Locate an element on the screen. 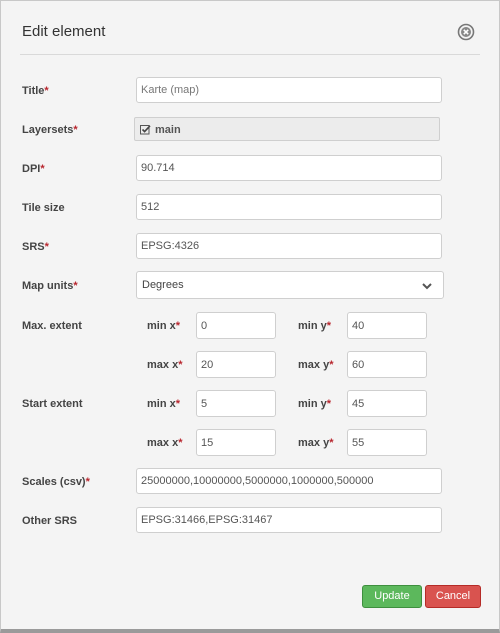 The image size is (500, 633). max-extent-min-y-label: min y* is located at coordinates (315, 326).